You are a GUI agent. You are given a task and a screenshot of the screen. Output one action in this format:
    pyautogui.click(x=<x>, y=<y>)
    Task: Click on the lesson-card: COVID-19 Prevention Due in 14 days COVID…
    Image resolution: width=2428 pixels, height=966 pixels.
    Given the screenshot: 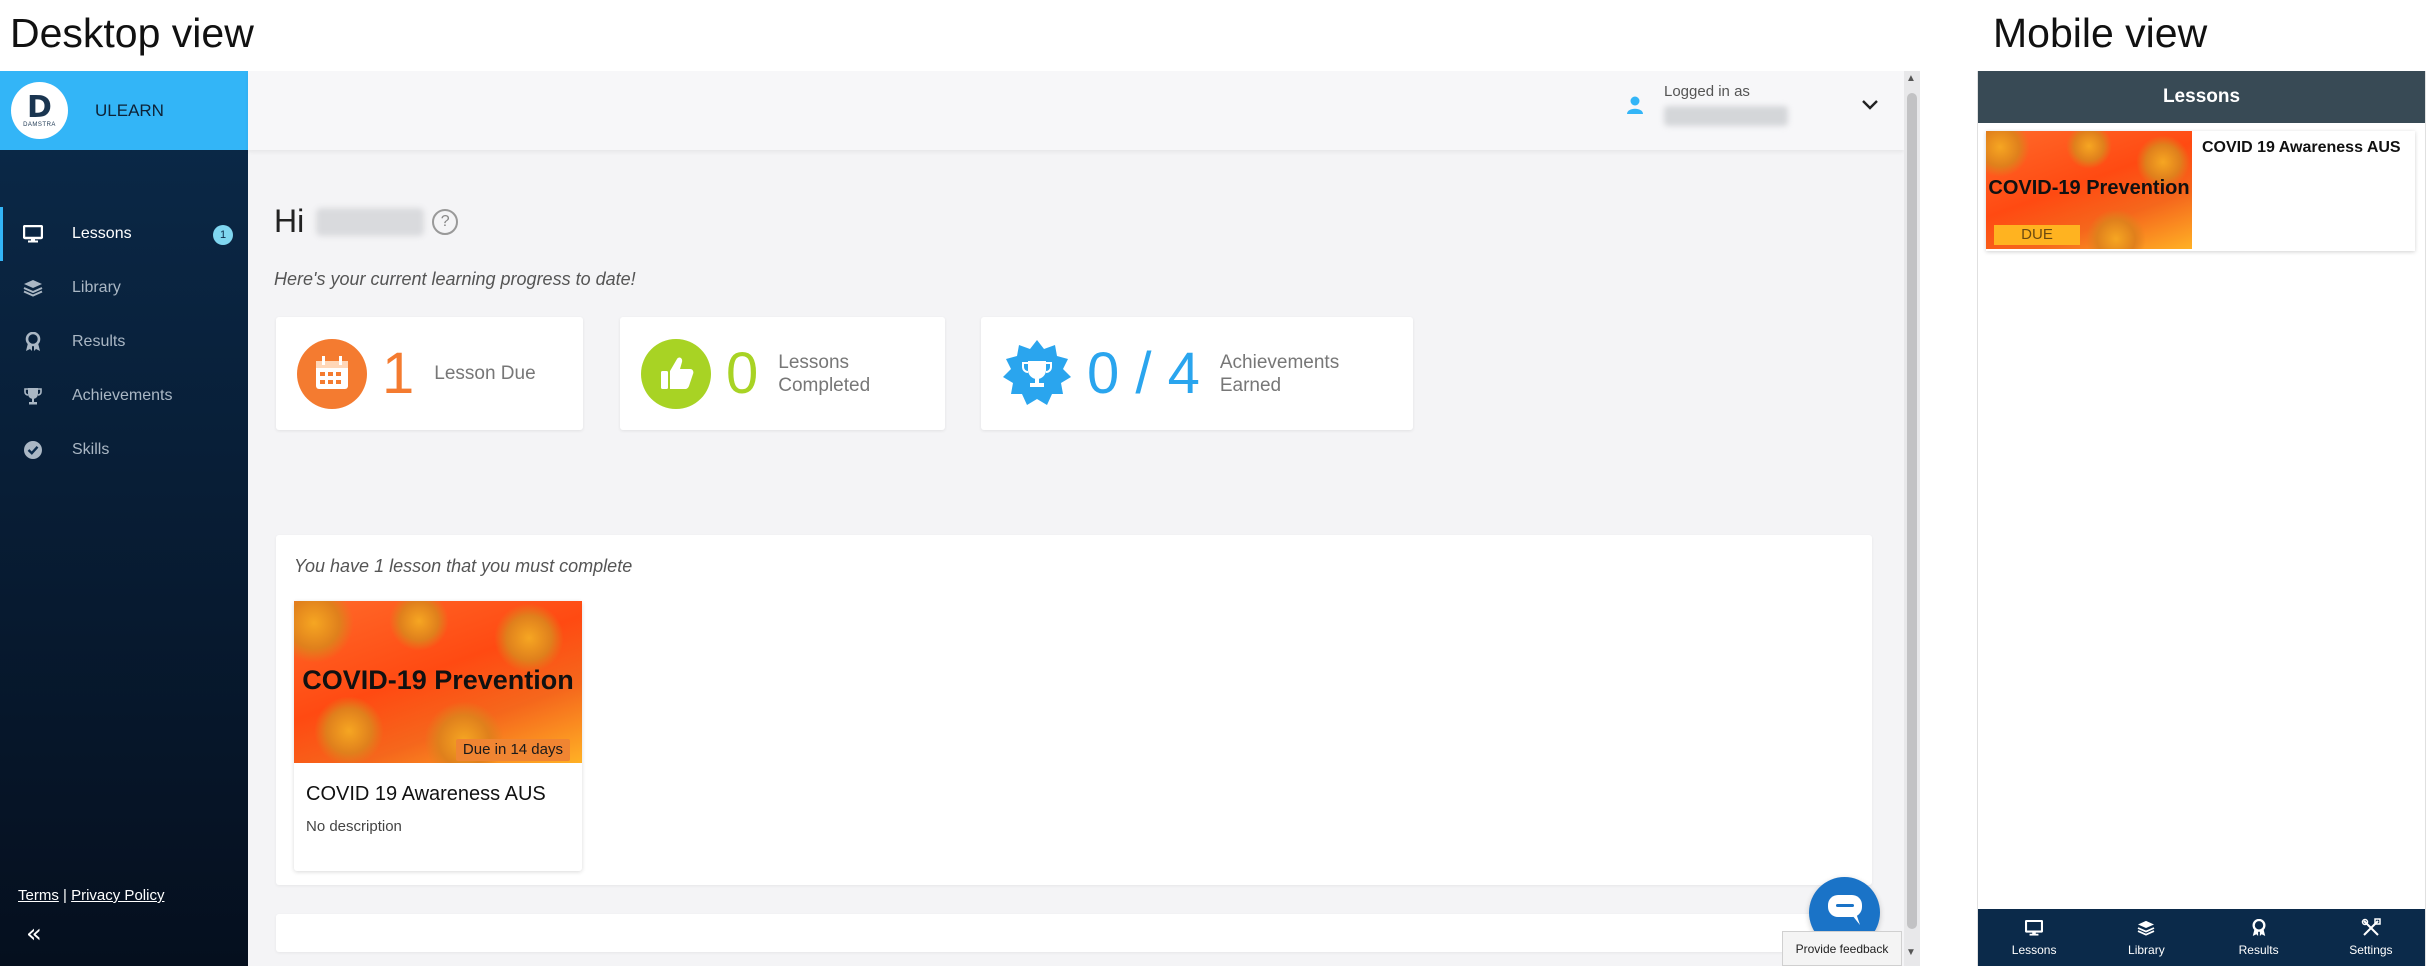 What is the action you would take?
    pyautogui.click(x=438, y=736)
    